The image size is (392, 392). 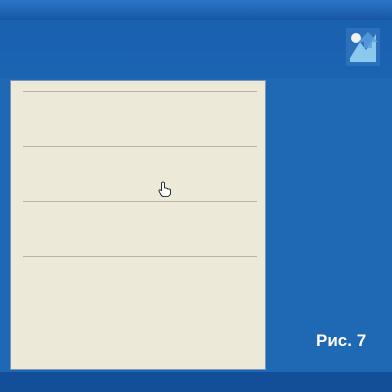 I want to click on footer-bar, so click(x=196, y=382).